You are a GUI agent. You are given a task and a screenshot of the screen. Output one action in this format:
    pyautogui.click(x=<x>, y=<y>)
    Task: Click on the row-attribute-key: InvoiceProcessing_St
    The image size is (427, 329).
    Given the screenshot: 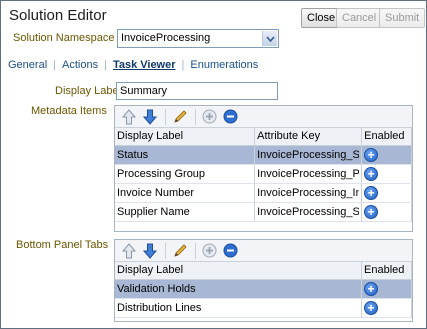 What is the action you would take?
    pyautogui.click(x=308, y=155)
    